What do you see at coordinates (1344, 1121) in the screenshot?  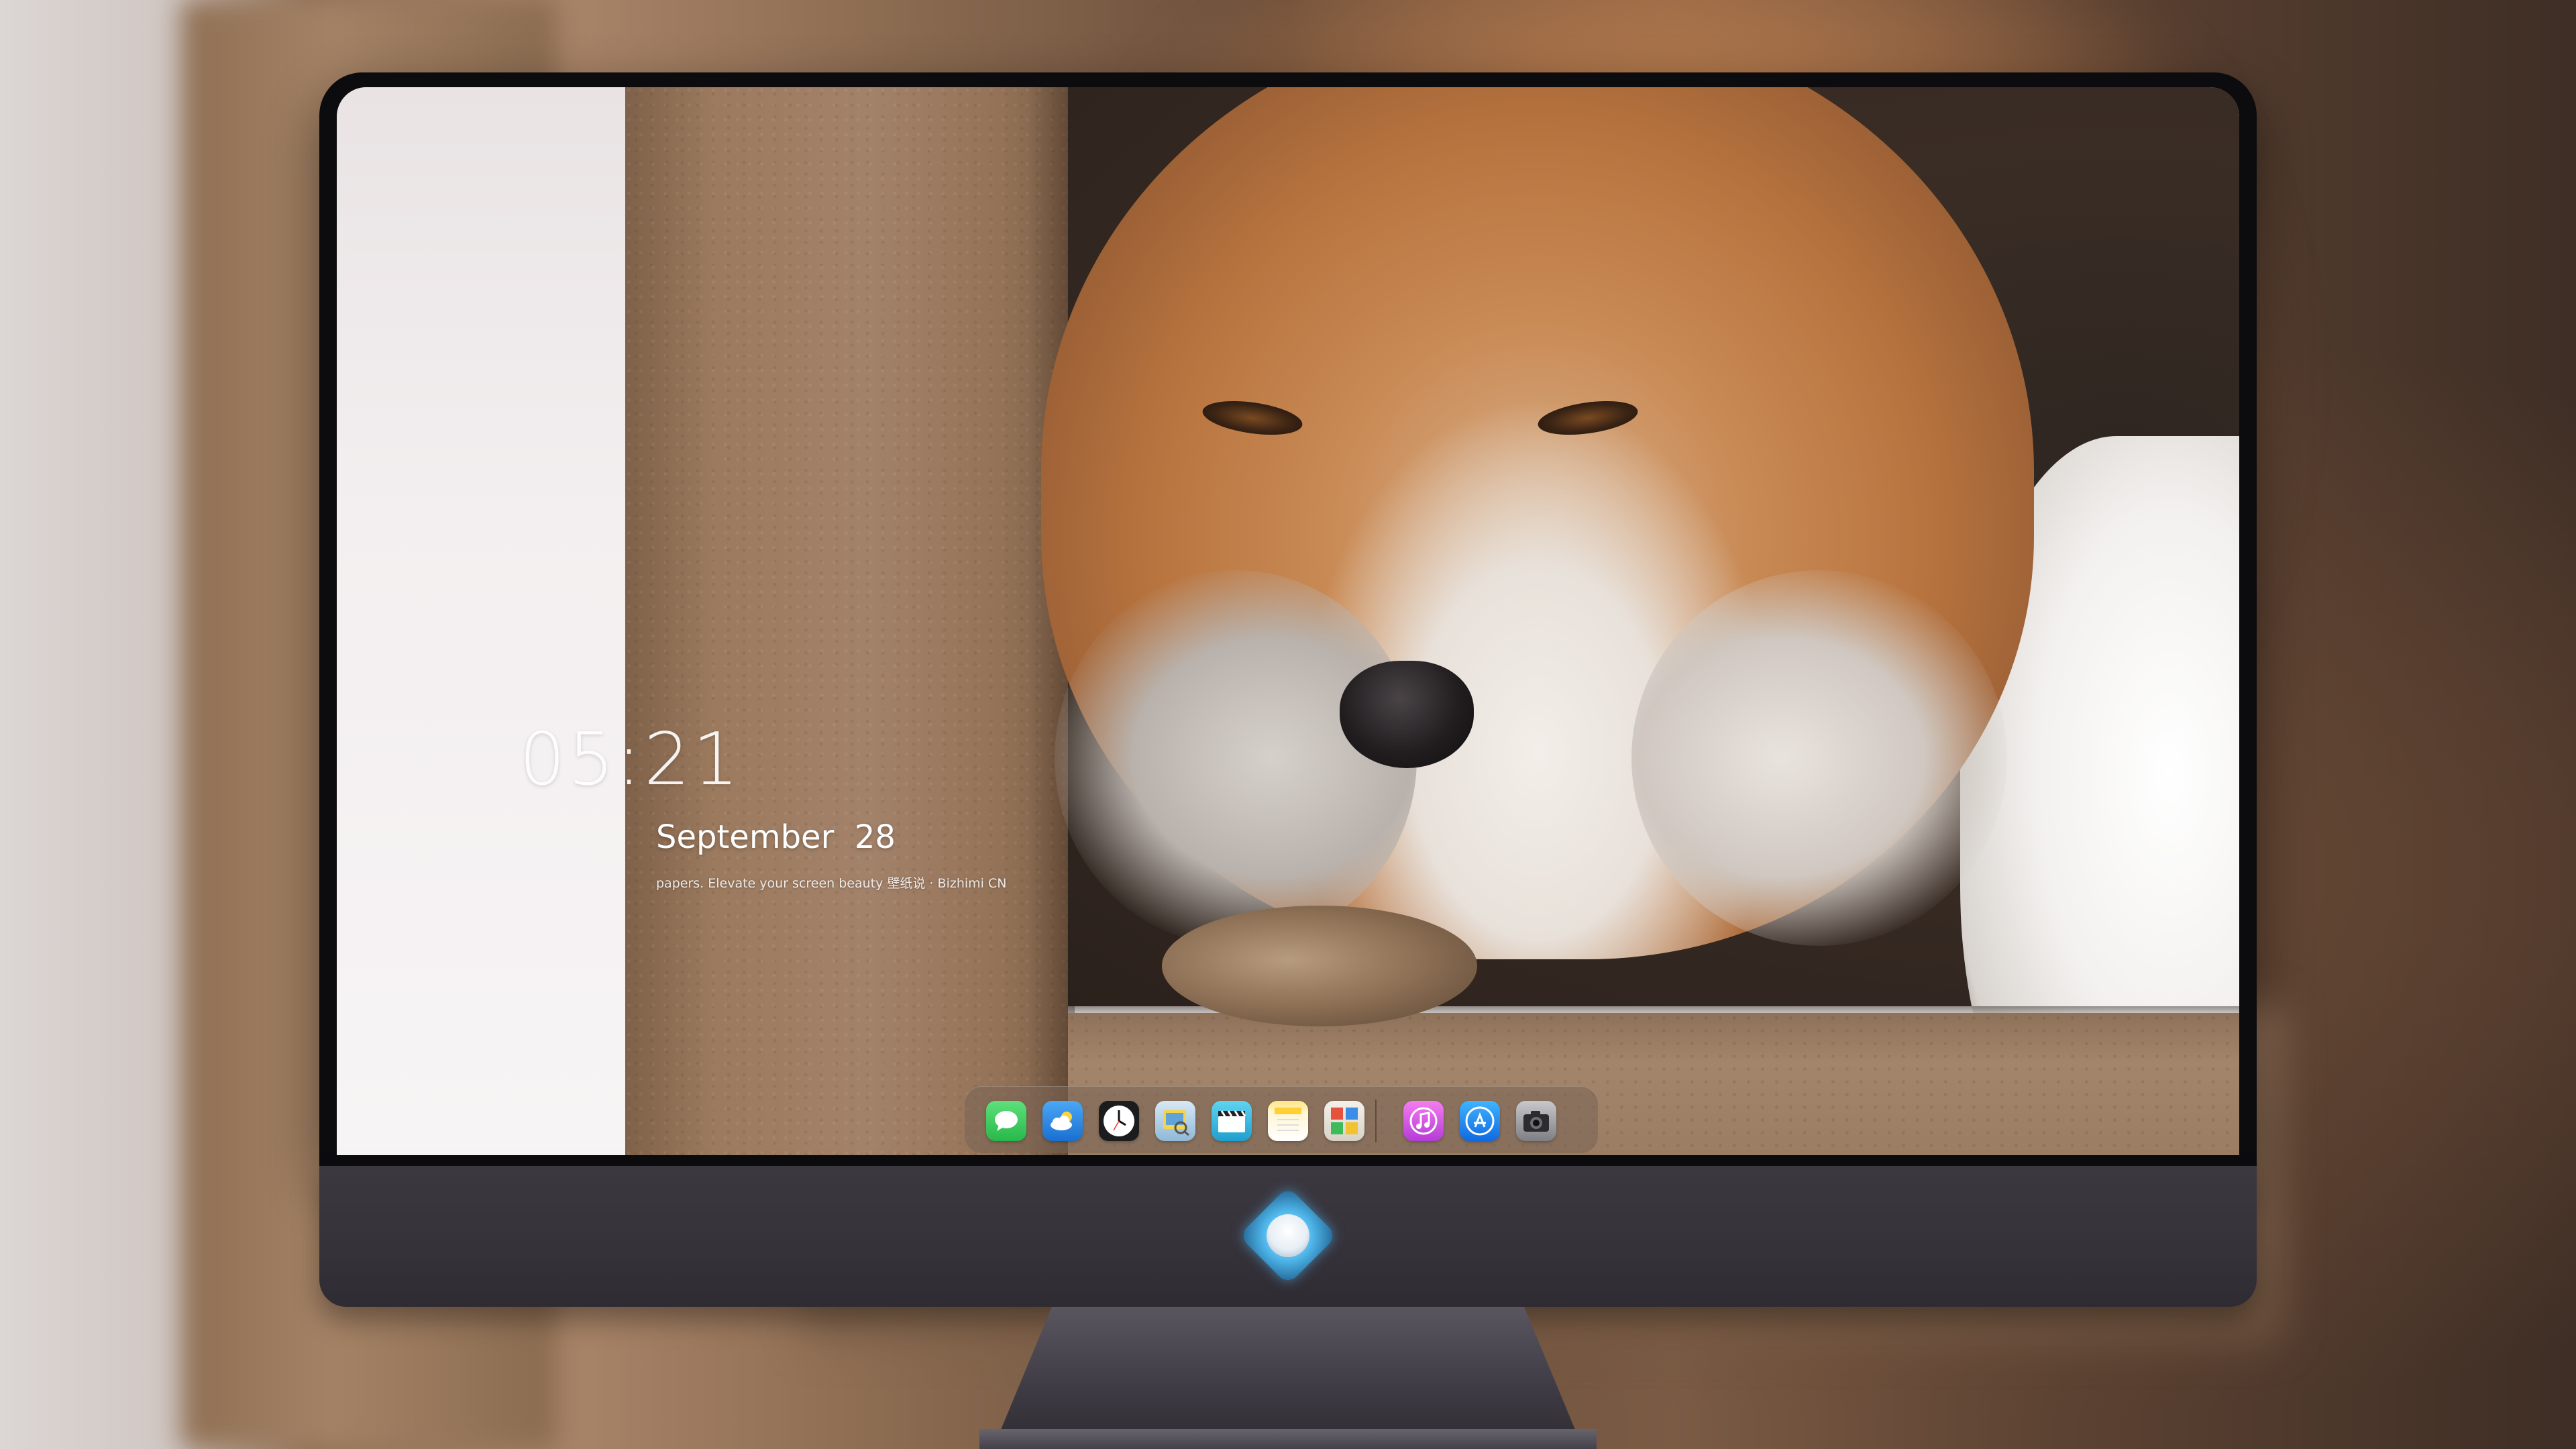 I see `photo-booth-icon` at bounding box center [1344, 1121].